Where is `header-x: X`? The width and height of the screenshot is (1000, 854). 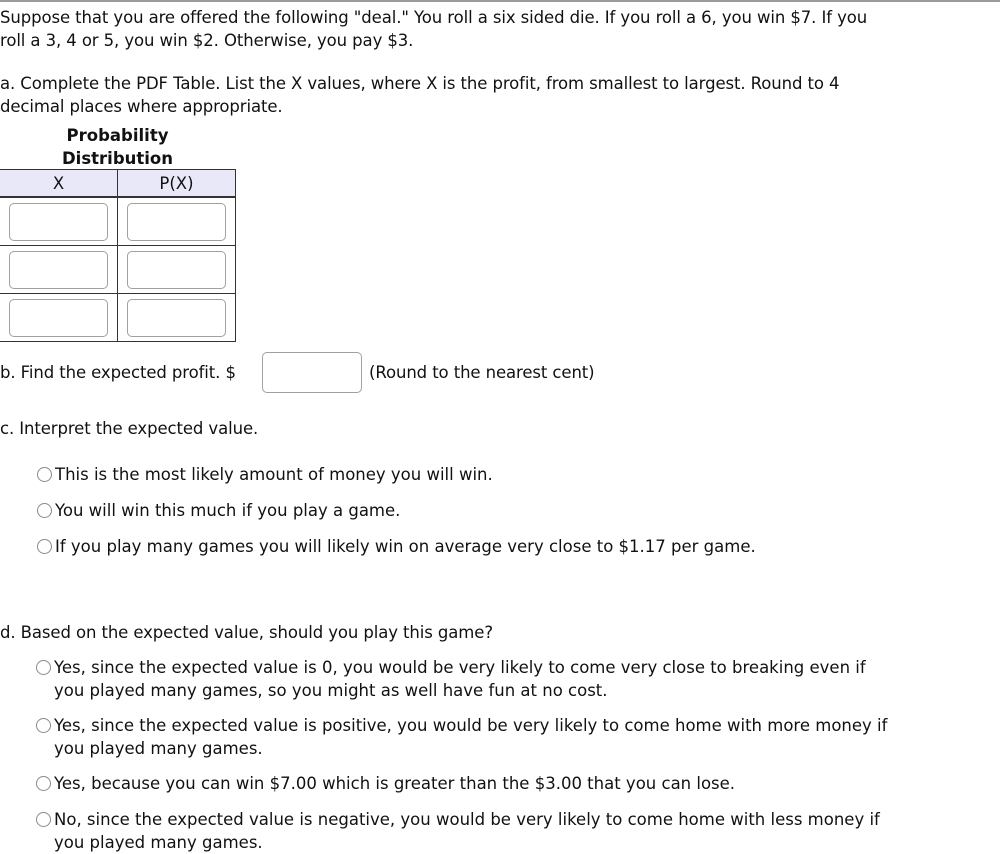 header-x: X is located at coordinates (59, 183).